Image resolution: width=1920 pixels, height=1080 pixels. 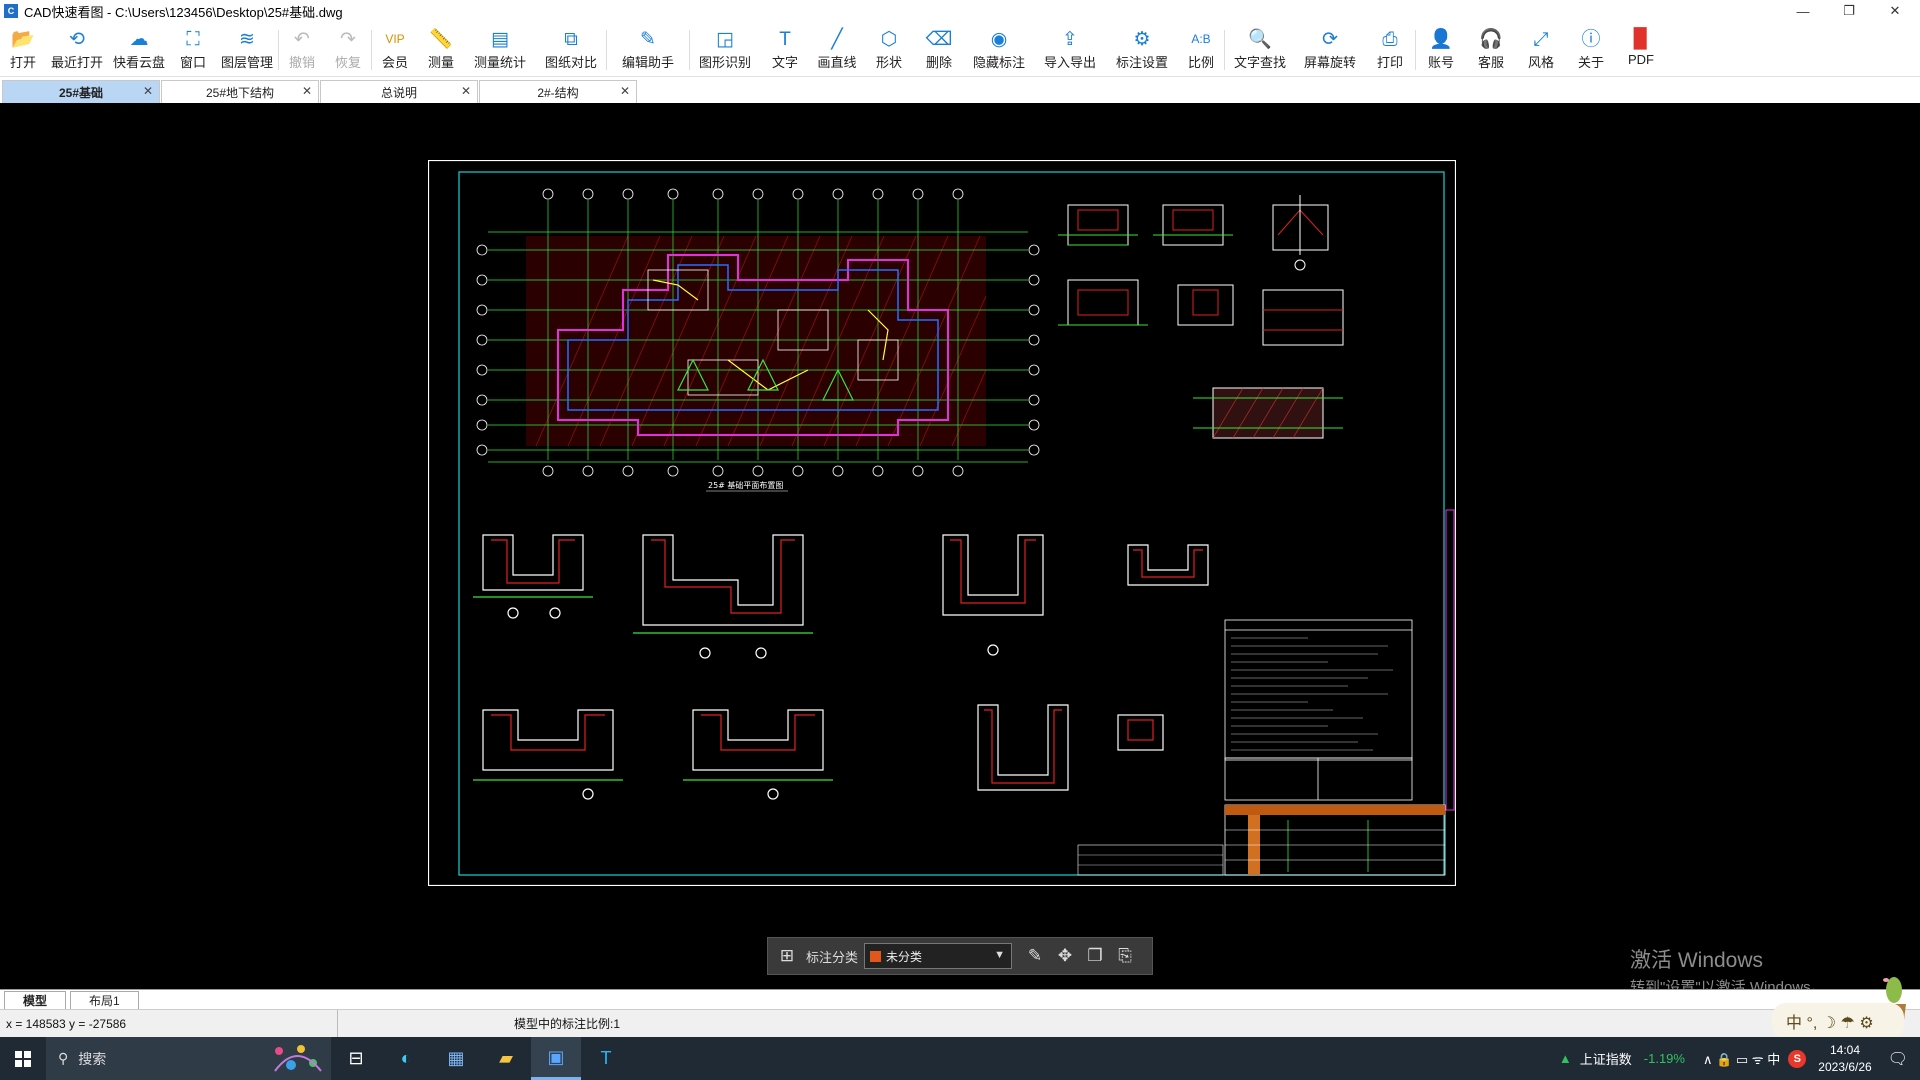 What do you see at coordinates (356, 1058) in the screenshot?
I see `task-view-icon: ⊟` at bounding box center [356, 1058].